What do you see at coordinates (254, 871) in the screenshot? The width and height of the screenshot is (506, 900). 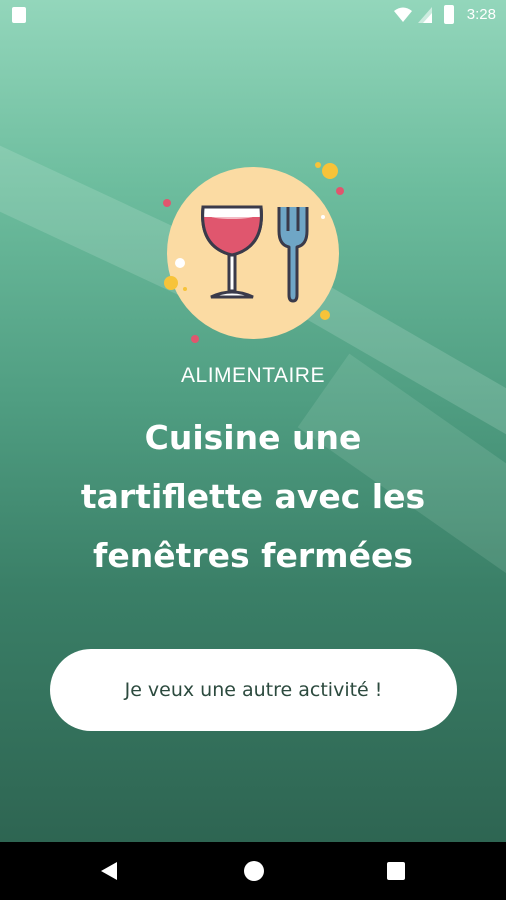 I see `home-icon` at bounding box center [254, 871].